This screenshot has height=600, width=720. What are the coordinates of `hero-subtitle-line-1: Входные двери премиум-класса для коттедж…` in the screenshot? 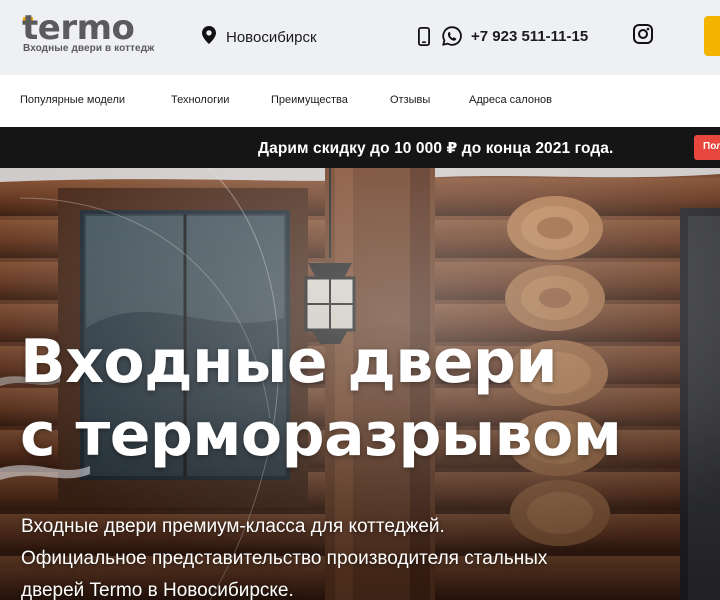 It's located at (233, 526).